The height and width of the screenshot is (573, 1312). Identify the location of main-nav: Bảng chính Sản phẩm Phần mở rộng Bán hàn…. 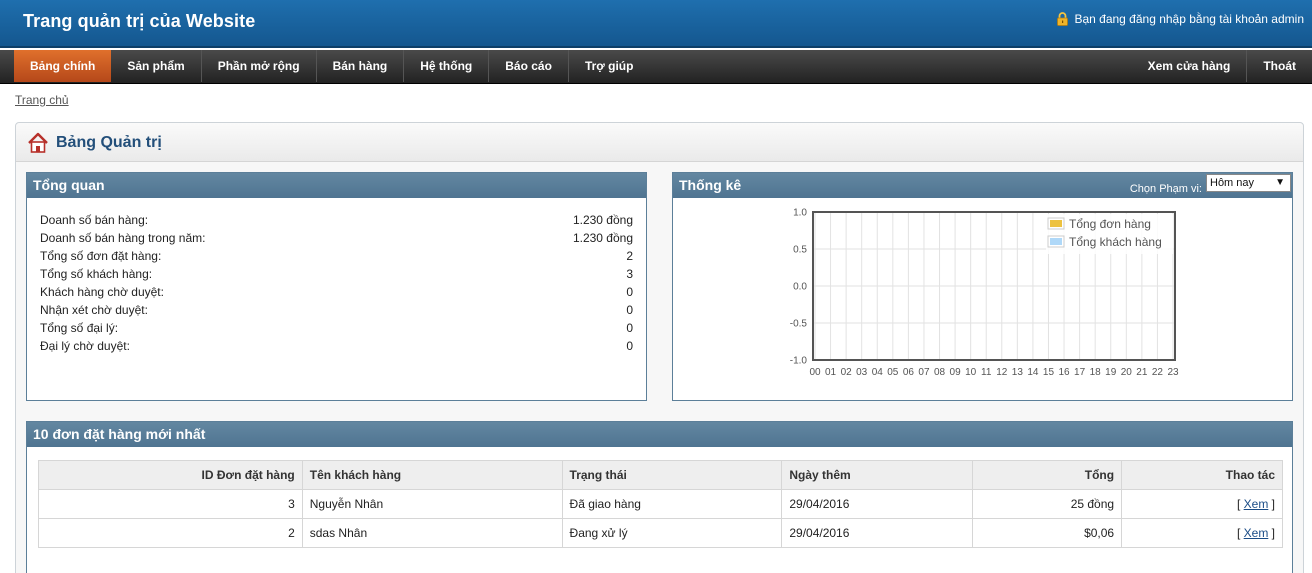
(656, 67).